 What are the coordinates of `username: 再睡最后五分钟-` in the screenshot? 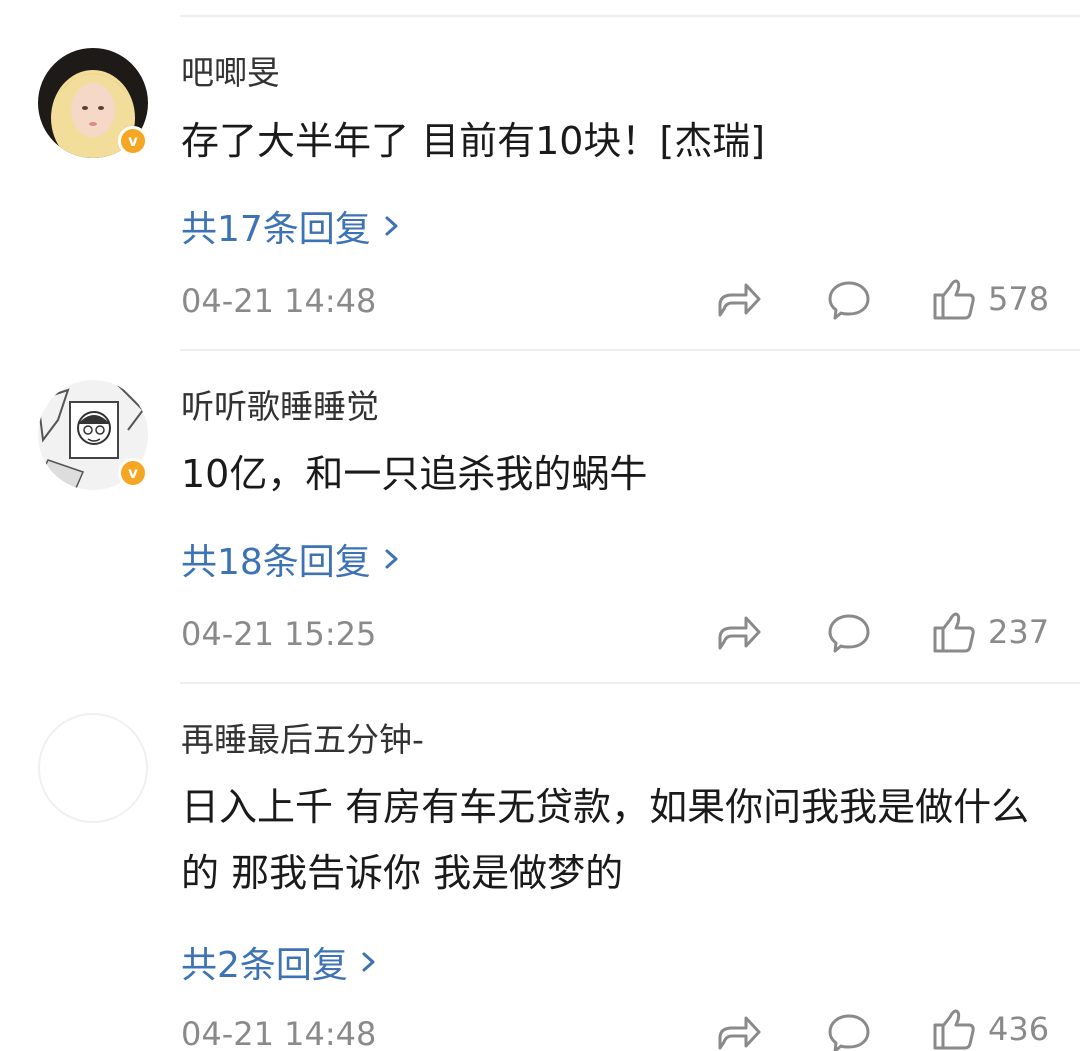 It's located at (302, 737).